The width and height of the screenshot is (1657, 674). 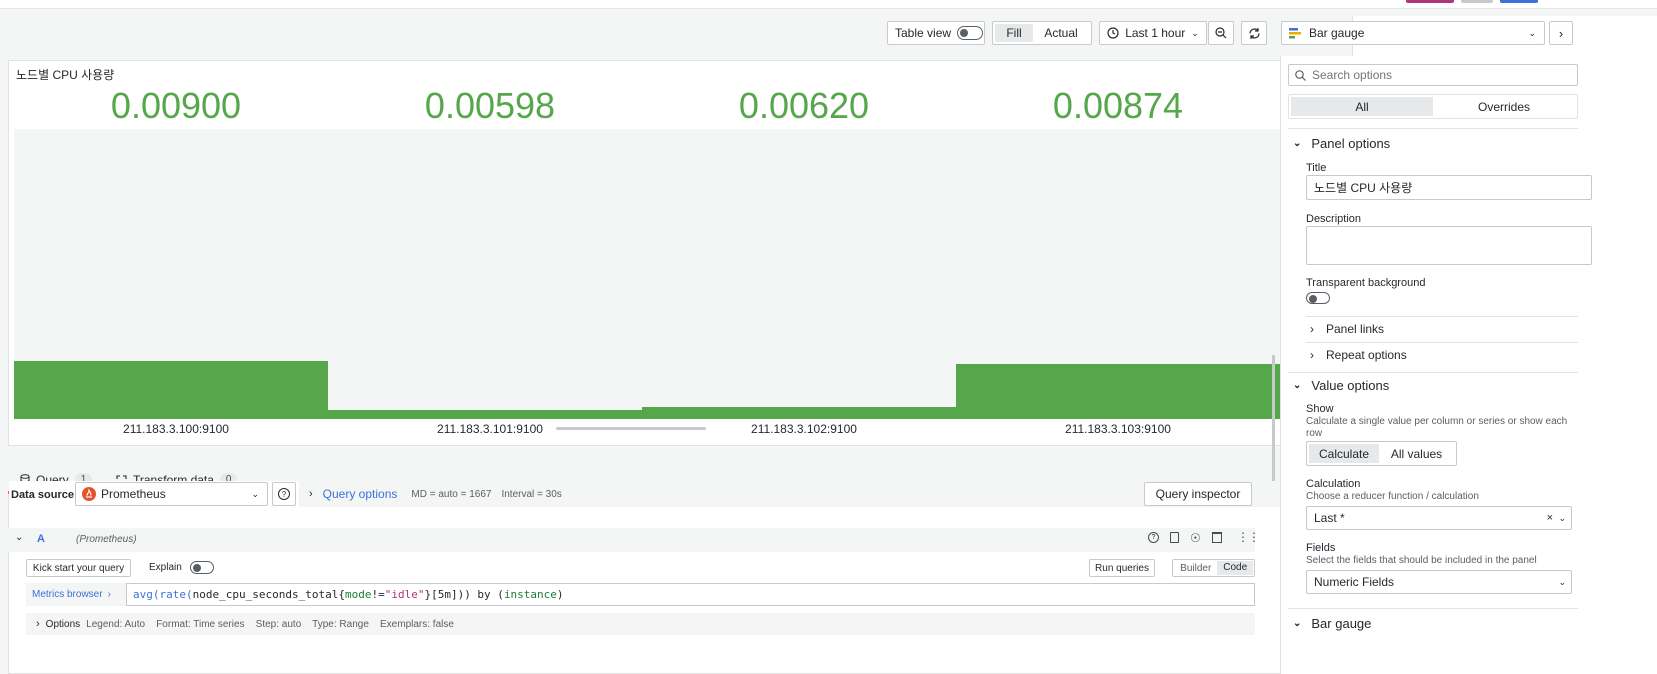 What do you see at coordinates (1174, 537) in the screenshot?
I see `duplicate-icon` at bounding box center [1174, 537].